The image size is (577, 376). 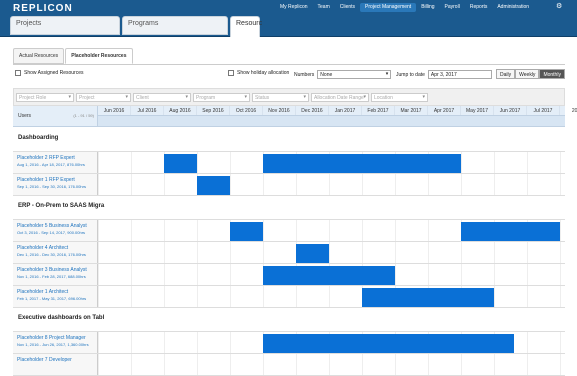 I want to click on resource-name-link: Placeholder 3 Business Analyst, so click(x=52, y=270).